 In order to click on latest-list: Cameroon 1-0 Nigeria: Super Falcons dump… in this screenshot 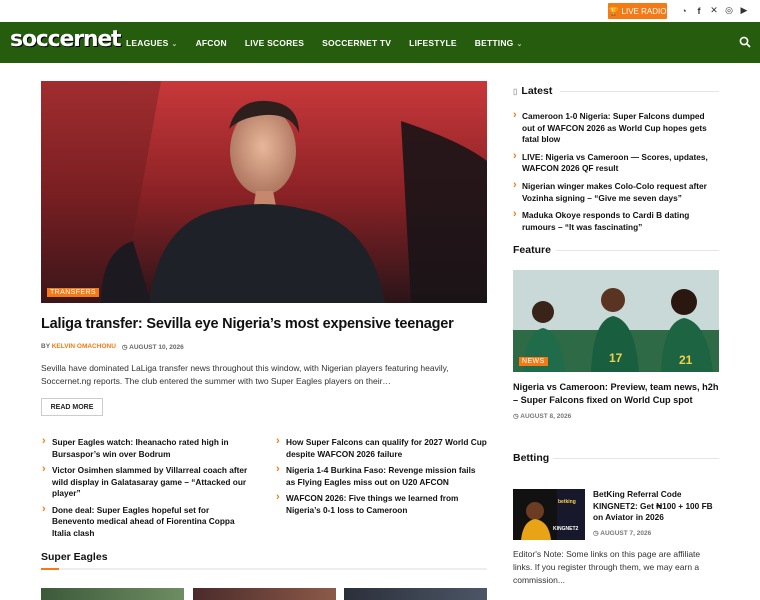, I will do `click(616, 174)`.